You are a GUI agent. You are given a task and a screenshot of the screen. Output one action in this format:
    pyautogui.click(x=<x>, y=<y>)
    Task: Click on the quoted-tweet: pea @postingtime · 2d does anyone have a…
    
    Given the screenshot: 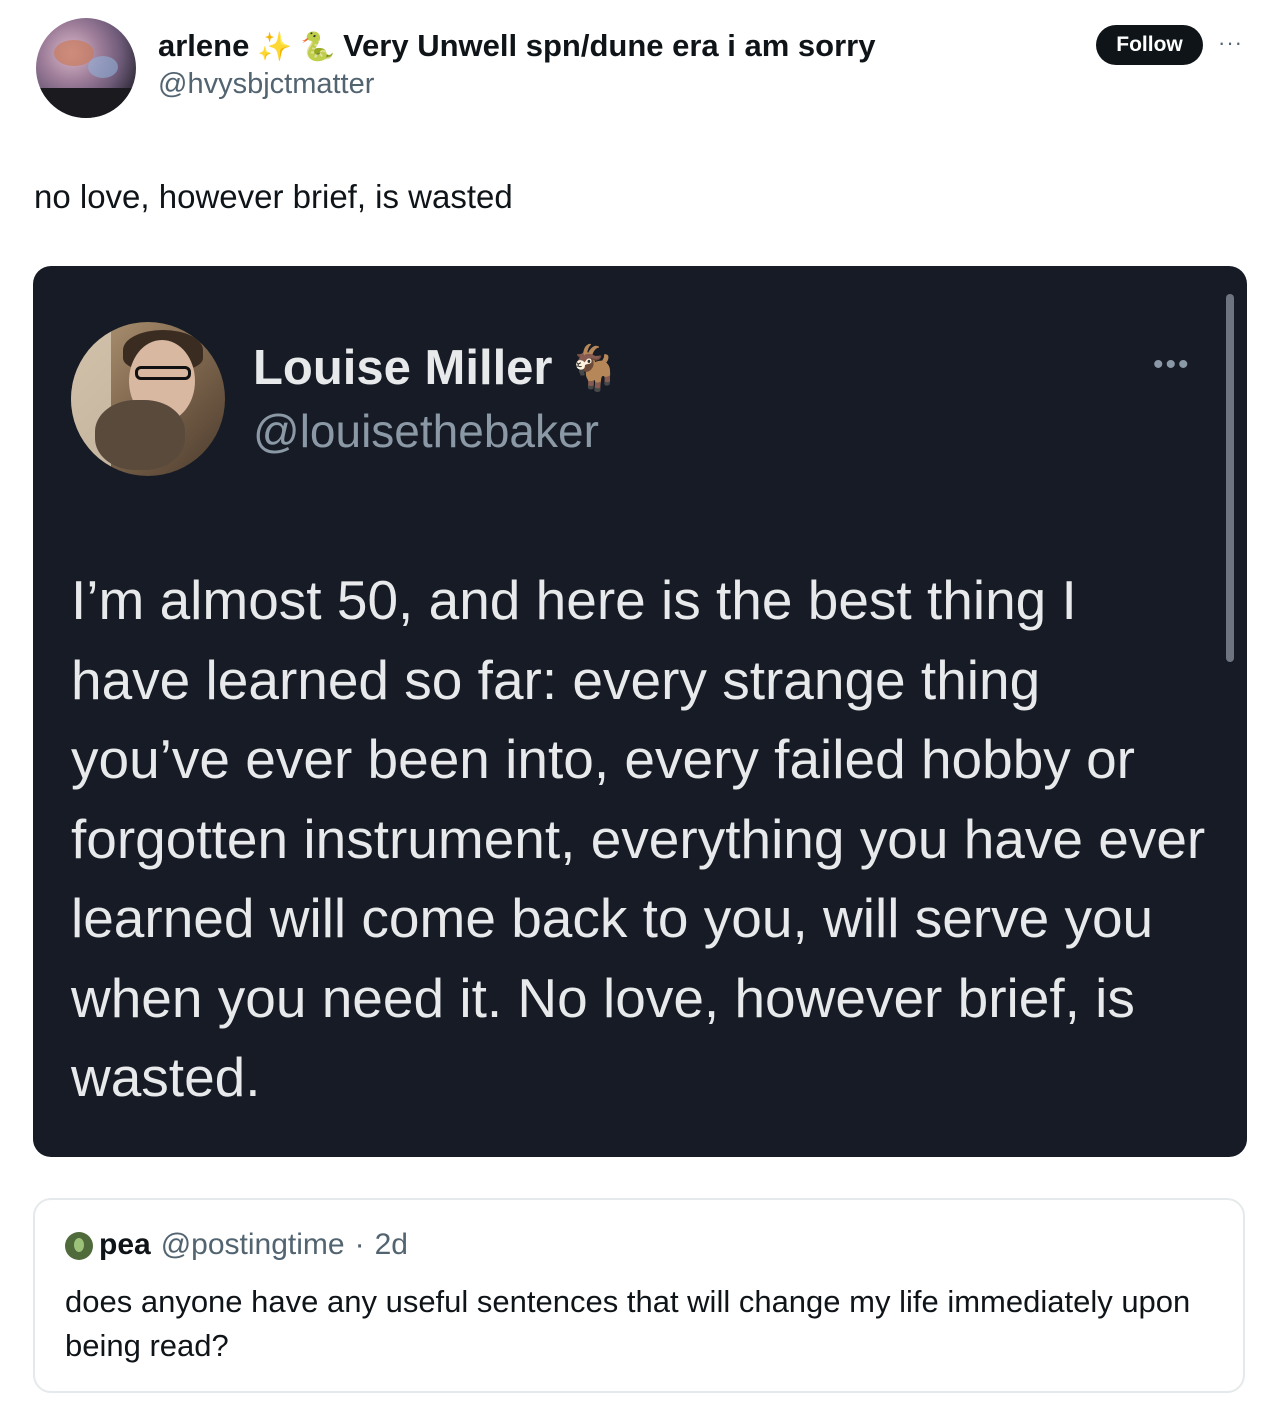 What is the action you would take?
    pyautogui.click(x=639, y=1295)
    